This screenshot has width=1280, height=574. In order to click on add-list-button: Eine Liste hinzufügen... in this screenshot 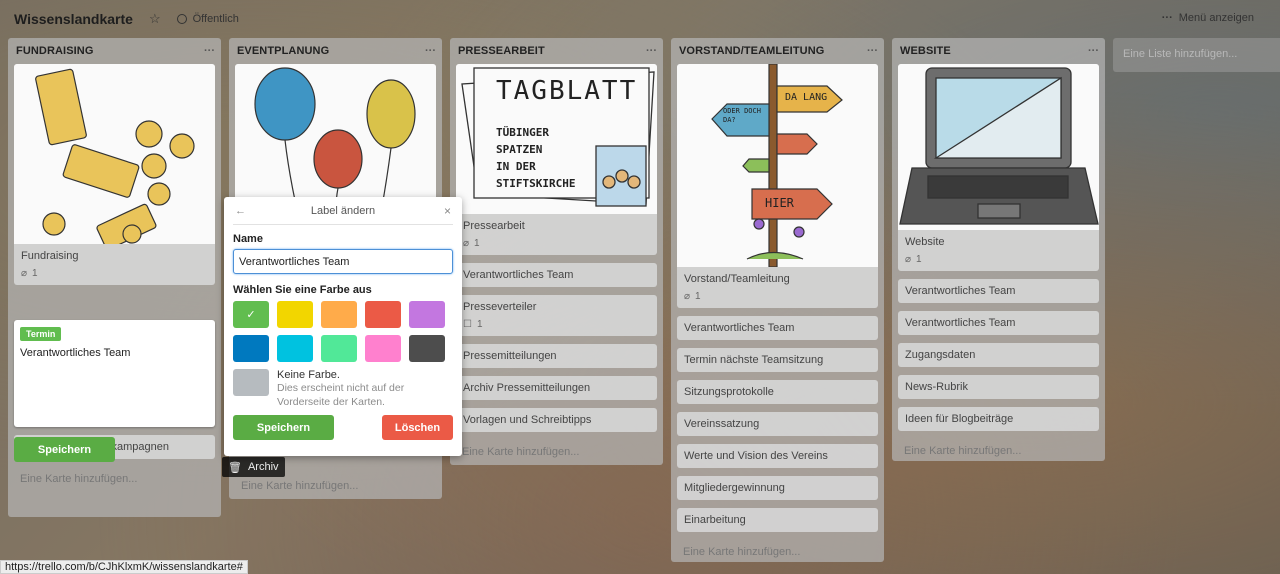, I will do `click(1196, 55)`.